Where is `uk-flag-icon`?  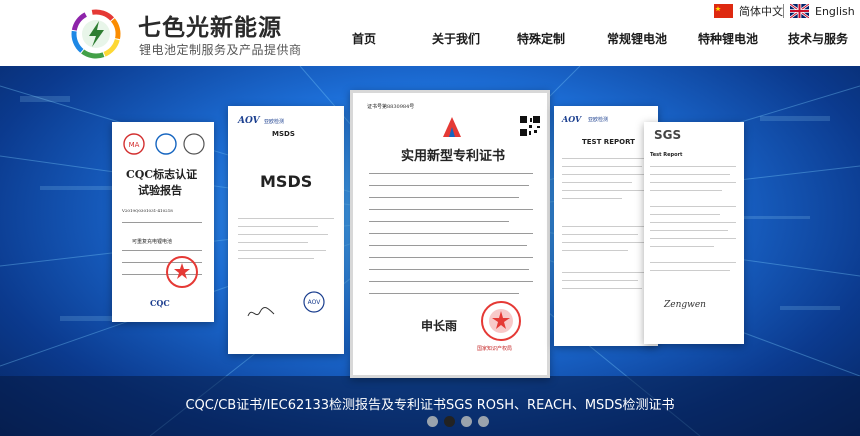 uk-flag-icon is located at coordinates (799, 11).